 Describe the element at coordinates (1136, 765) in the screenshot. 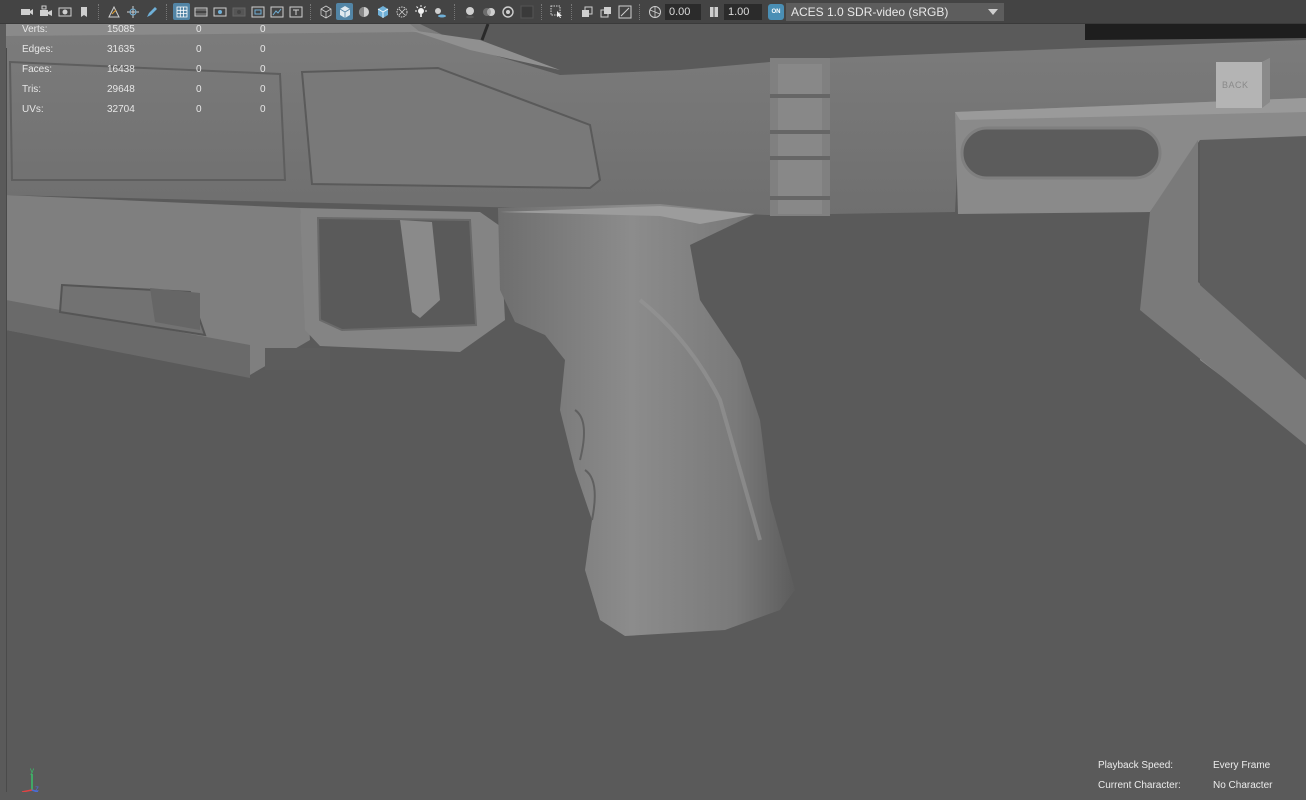

I see `playback-speed-label: Playback Speed:` at that location.